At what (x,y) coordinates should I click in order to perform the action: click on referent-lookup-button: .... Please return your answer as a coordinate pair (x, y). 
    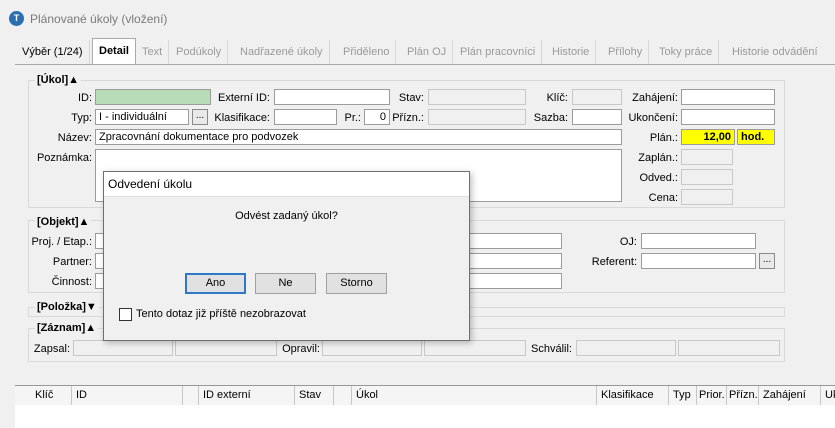
    Looking at the image, I should click on (767, 261).